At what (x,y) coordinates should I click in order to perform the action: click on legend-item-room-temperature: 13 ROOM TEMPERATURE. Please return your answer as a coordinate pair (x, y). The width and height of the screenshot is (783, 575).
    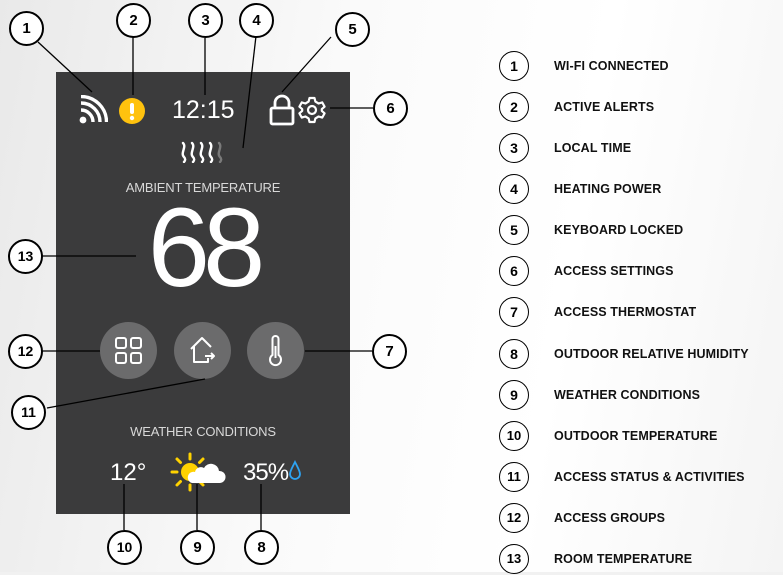
    Looking at the image, I should click on (641, 559).